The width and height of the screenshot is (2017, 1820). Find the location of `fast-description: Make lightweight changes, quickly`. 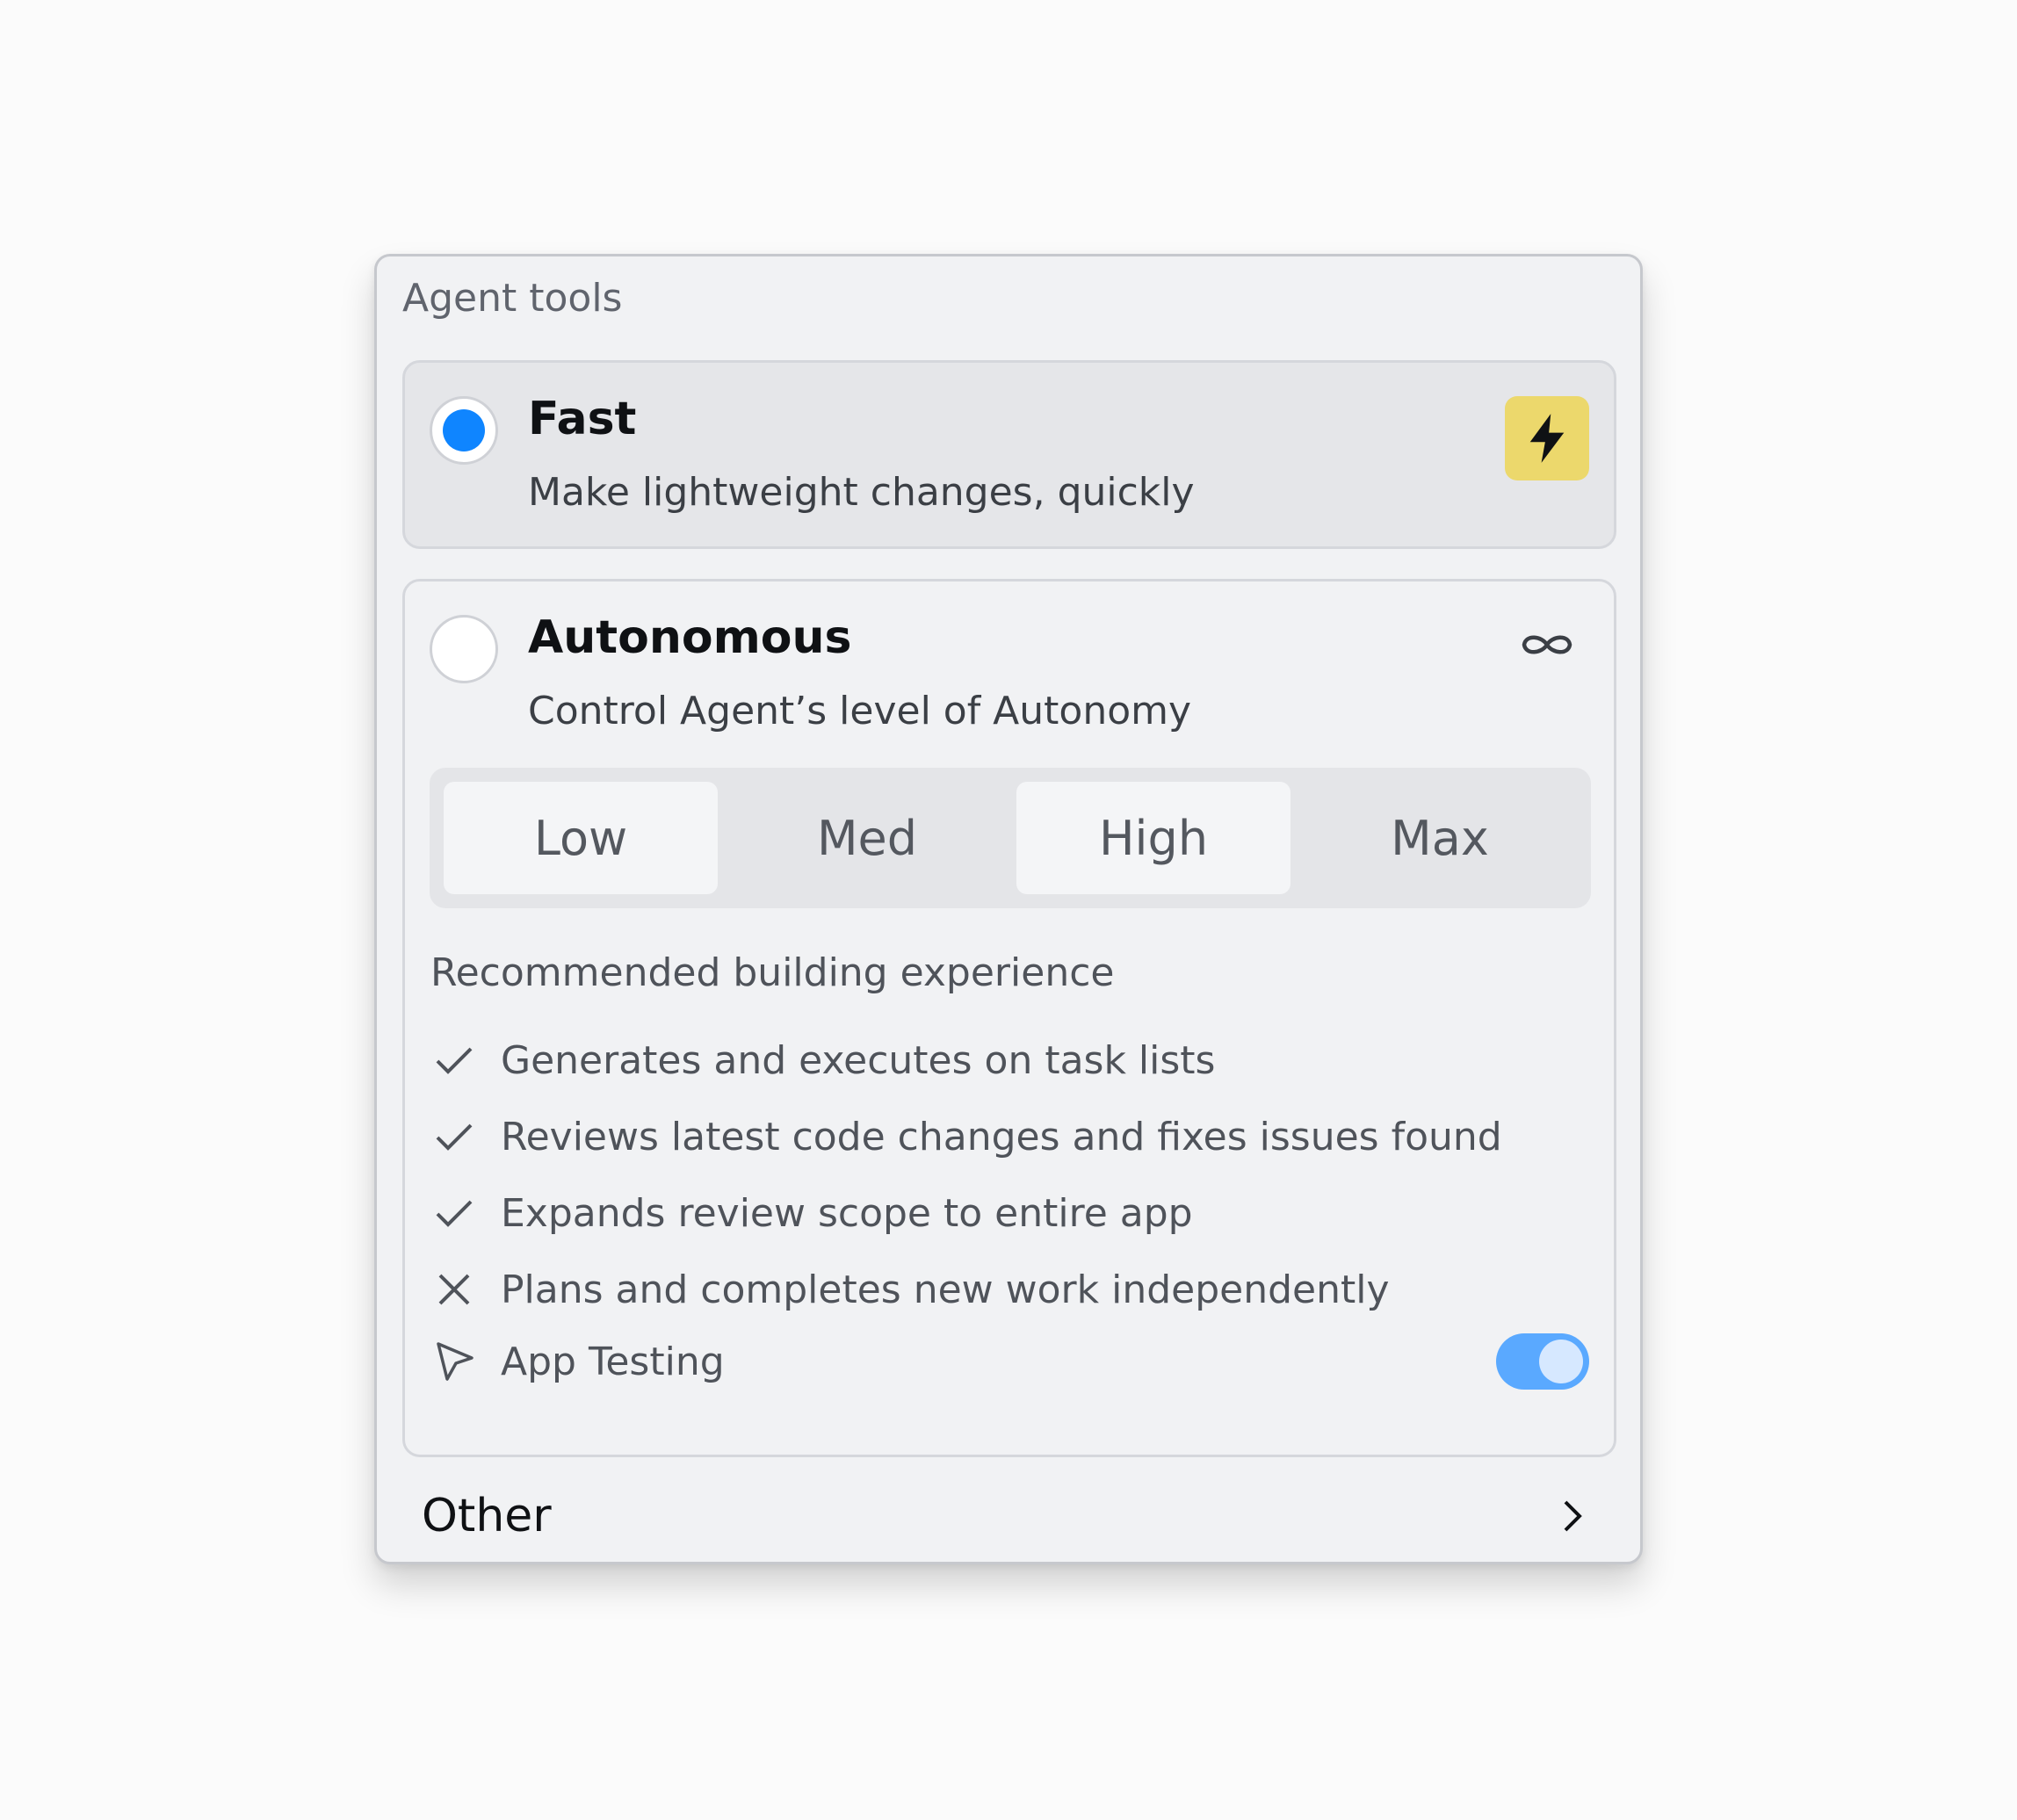

fast-description: Make lightweight changes, quickly is located at coordinates (861, 492).